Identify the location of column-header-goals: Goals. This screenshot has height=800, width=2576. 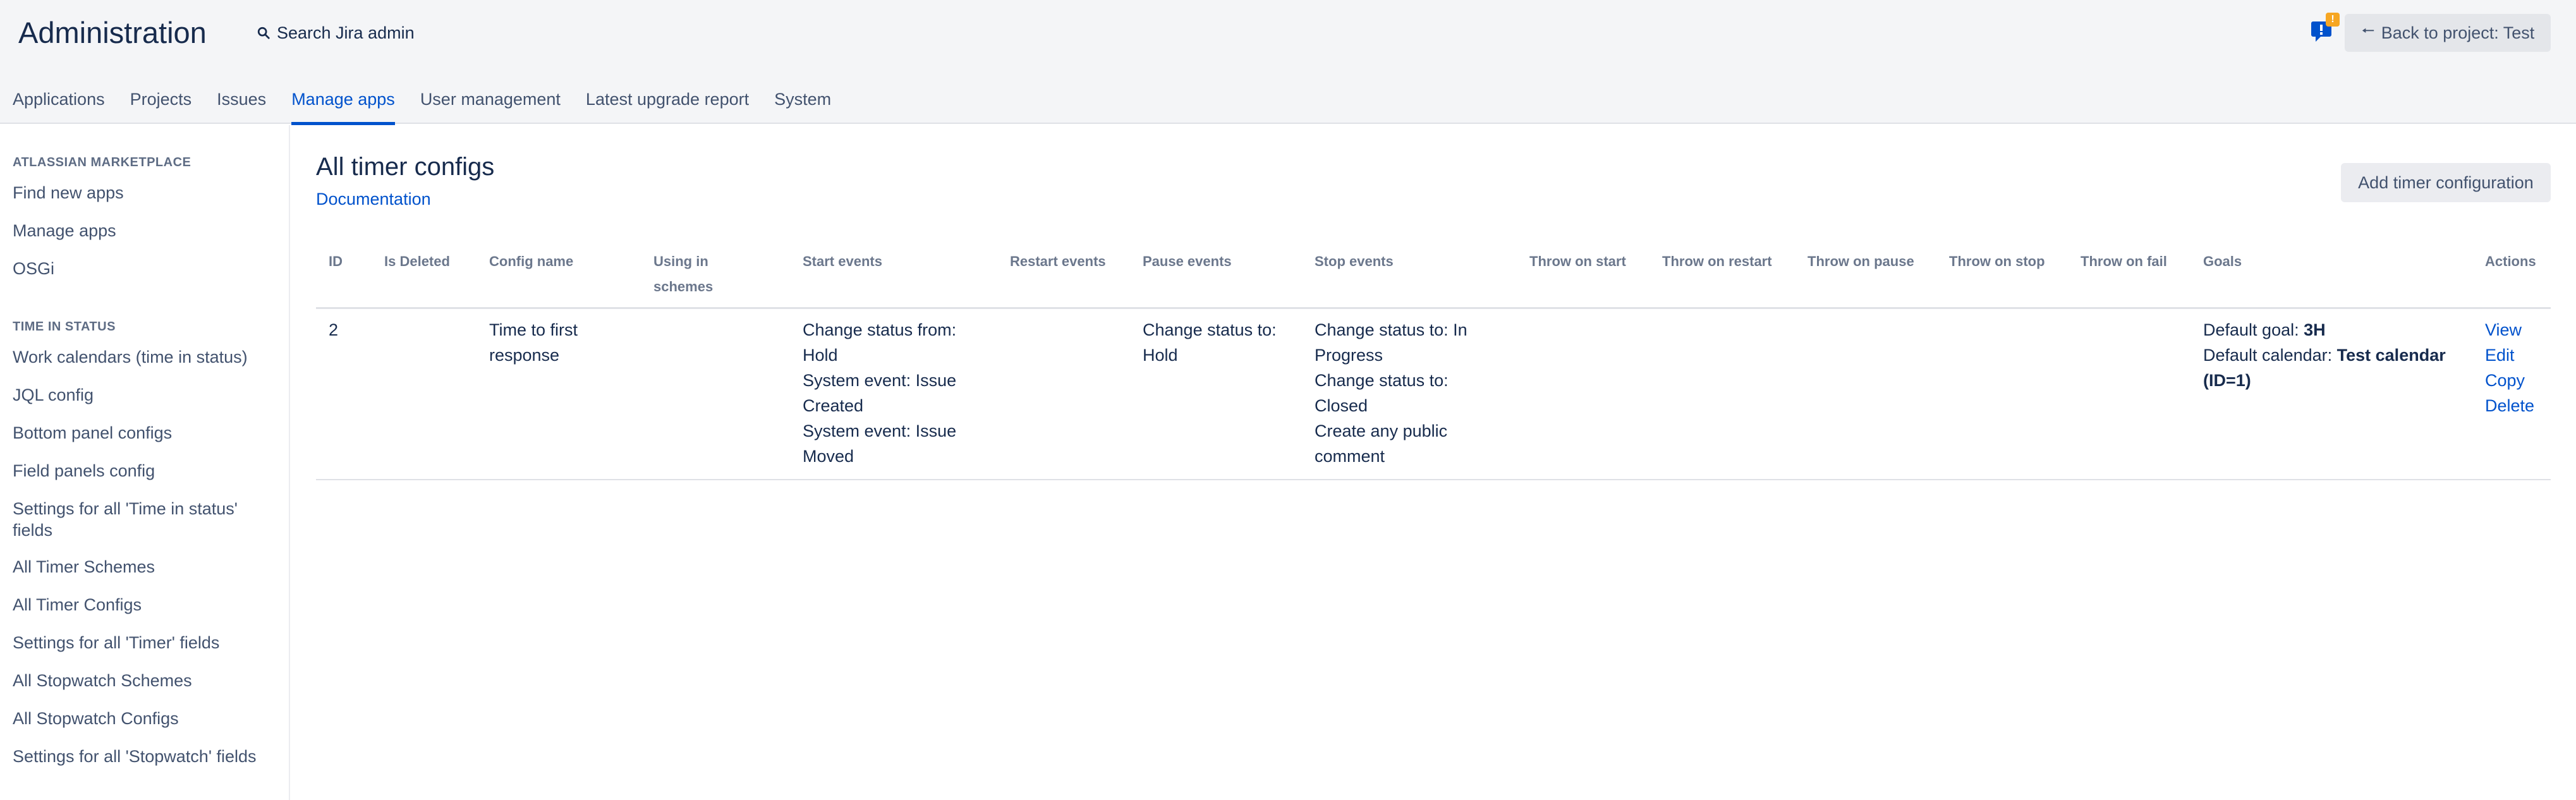
(2222, 261).